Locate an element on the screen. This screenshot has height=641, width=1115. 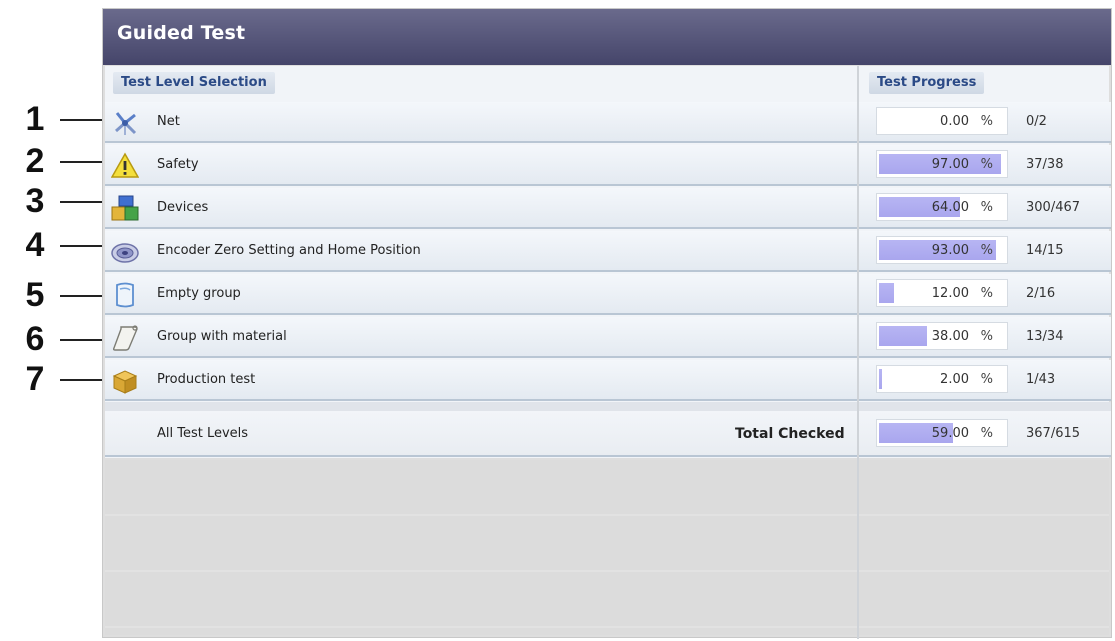
box-icon is located at coordinates (125, 382).